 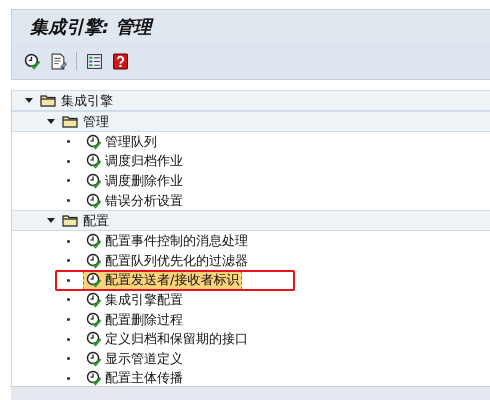 What do you see at coordinates (94, 61) in the screenshot?
I see `list-icon` at bounding box center [94, 61].